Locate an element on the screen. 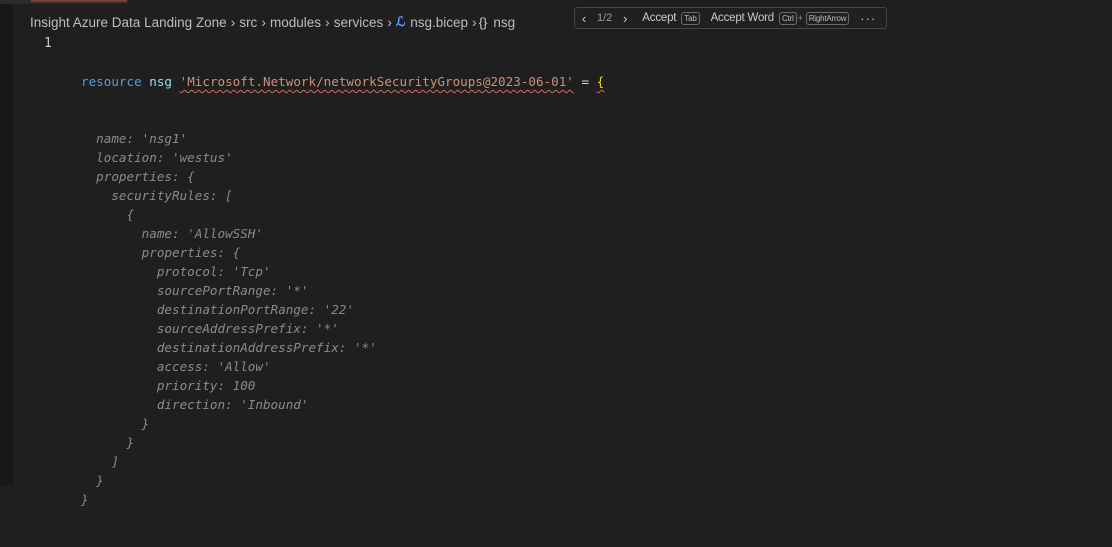 This screenshot has width=1112, height=547. tab-label-remnant is located at coordinates (79, 1).